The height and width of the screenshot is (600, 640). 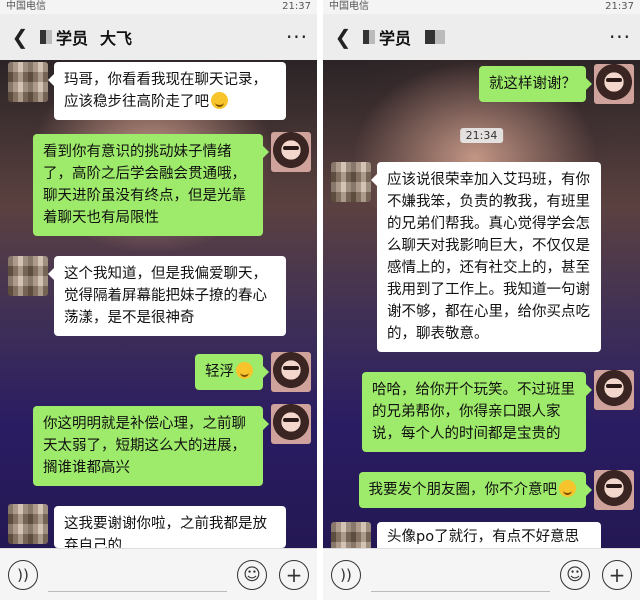 What do you see at coordinates (151, 446) in the screenshot?
I see `message-bubble: 你这明明就是补偿心理，之前聊天太弱了，短期这么大的进展，搁谁谁都高兴` at bounding box center [151, 446].